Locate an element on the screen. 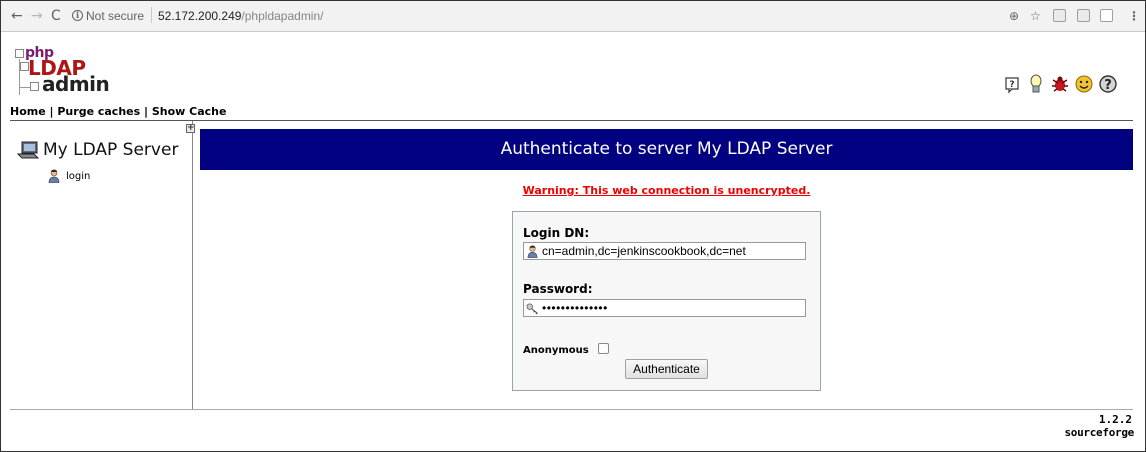 Image resolution: width=1146 pixels, height=452 pixels. hint-icon is located at coordinates (1036, 84).